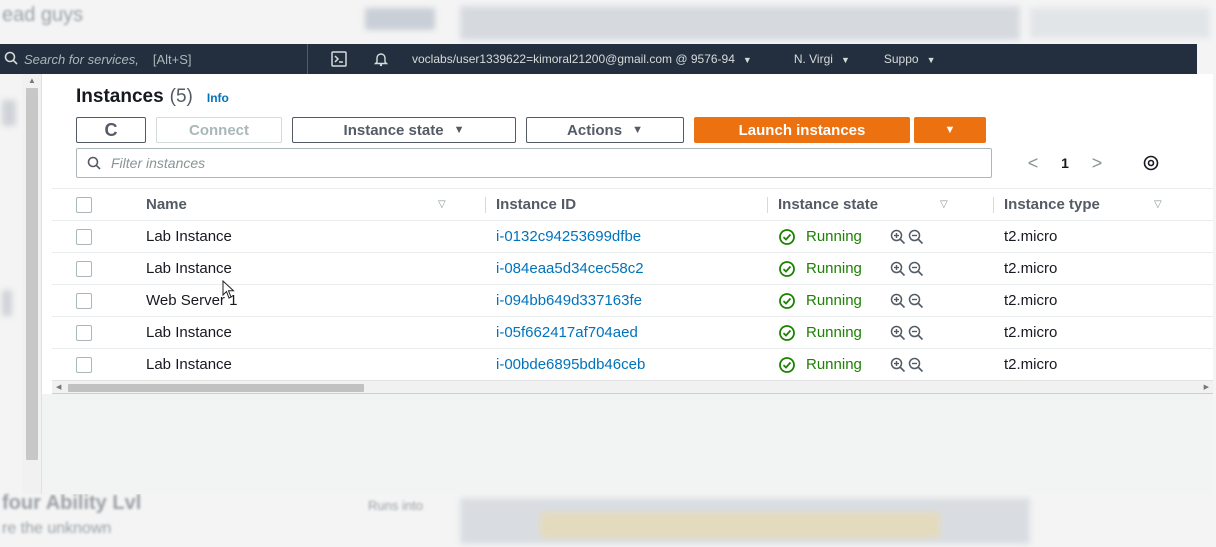 The image size is (1216, 547). Describe the element at coordinates (950, 130) in the screenshot. I see `launch-options-dropdown: ▼` at that location.